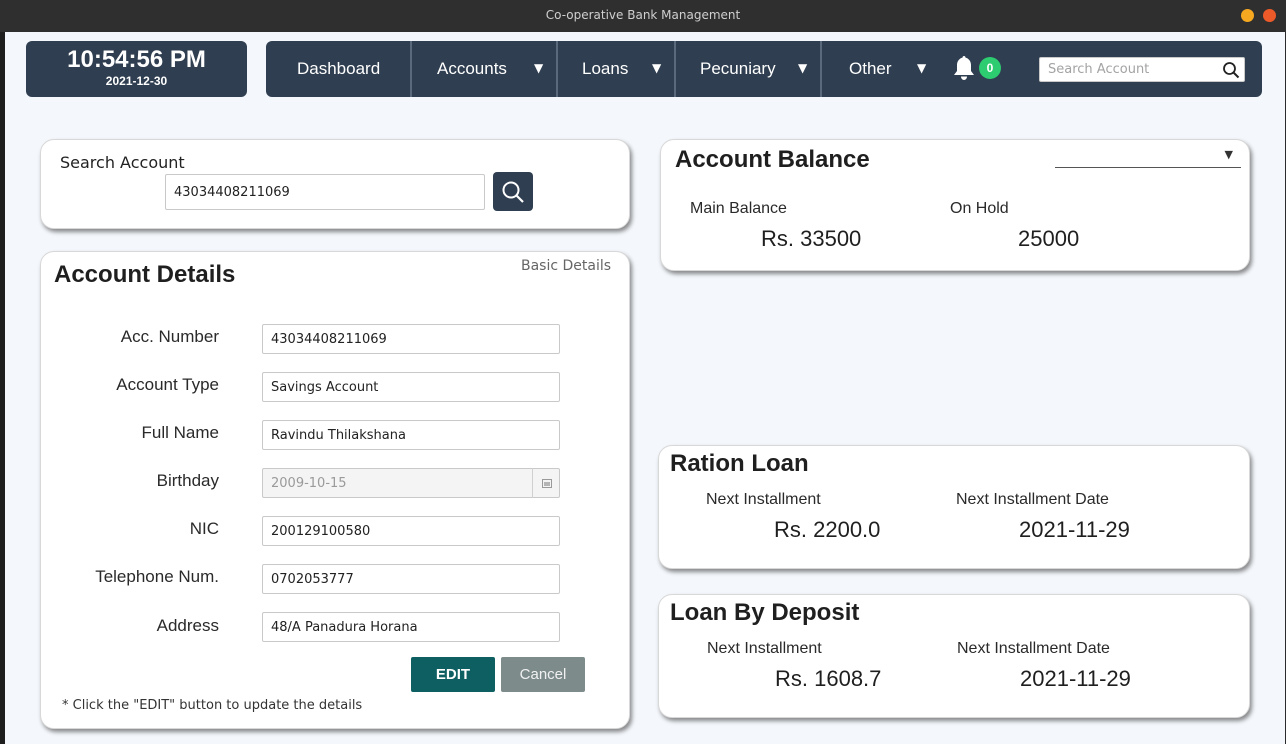 This screenshot has width=1286, height=744. What do you see at coordinates (411, 627) in the screenshot?
I see `address-field` at bounding box center [411, 627].